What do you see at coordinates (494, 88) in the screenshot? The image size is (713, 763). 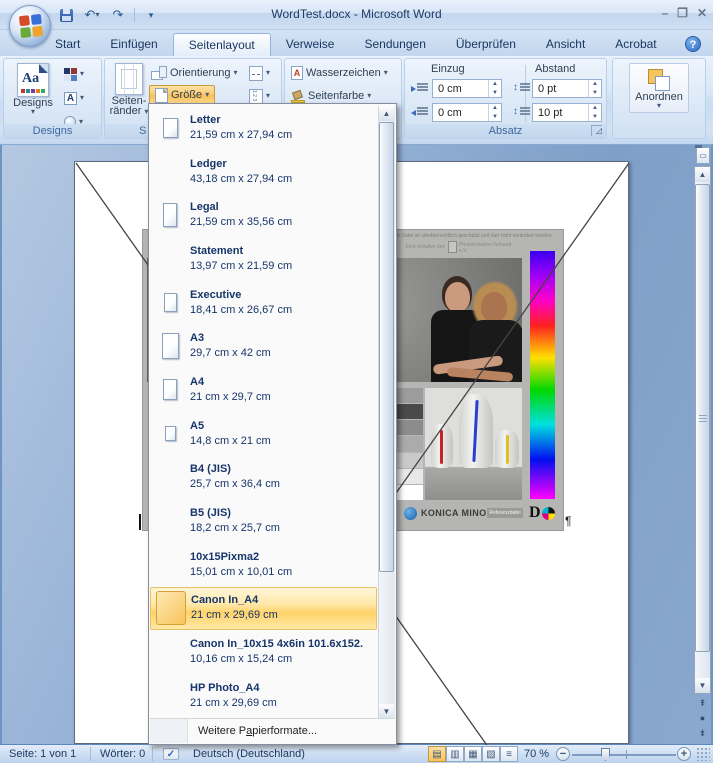 I see `indent-left-spinner: ▲ ▼` at bounding box center [494, 88].